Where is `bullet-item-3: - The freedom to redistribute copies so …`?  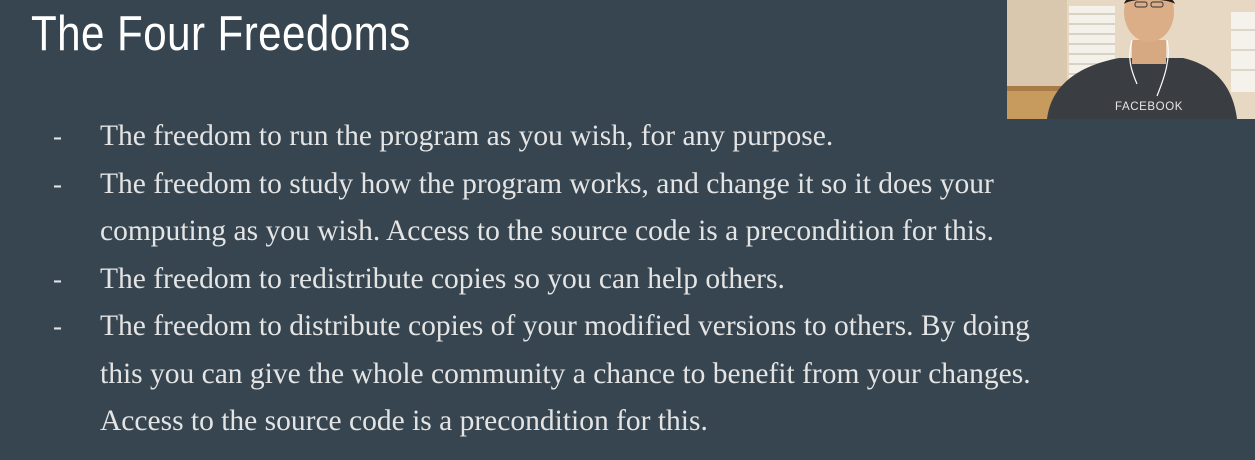
bullet-item-3: - The freedom to redistribute copies so … is located at coordinates (648, 280).